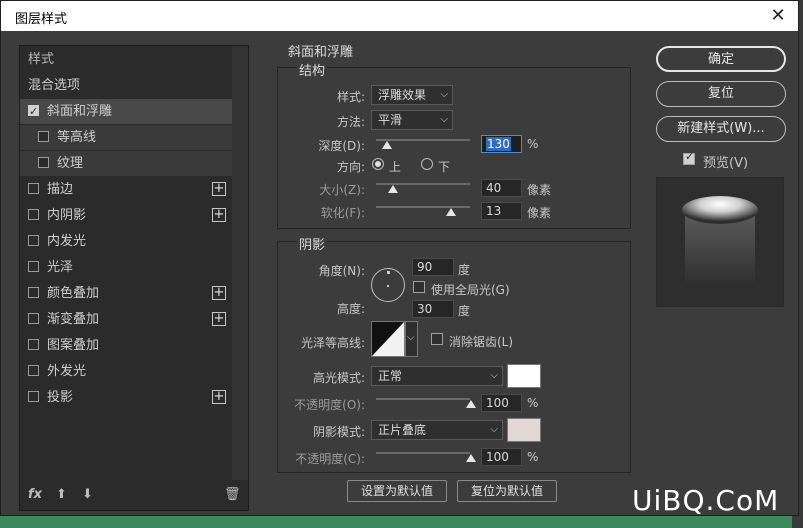 The width and height of the screenshot is (803, 528). I want to click on depth-input: 130, so click(501, 144).